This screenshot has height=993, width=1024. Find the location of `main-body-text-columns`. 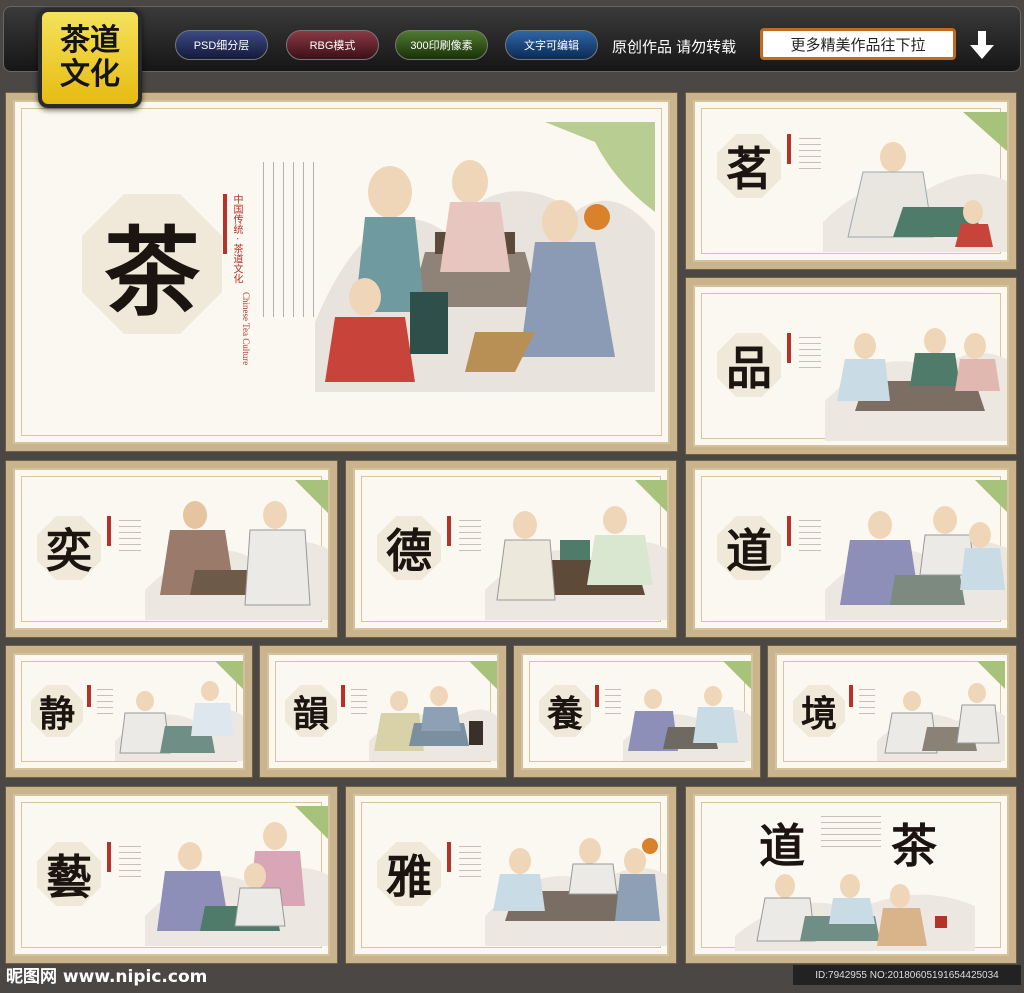

main-body-text-columns is located at coordinates (293, 239).